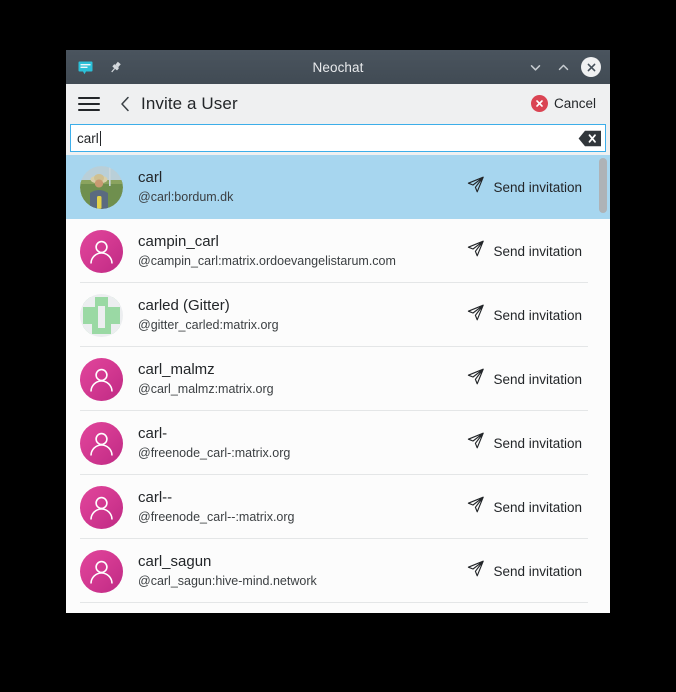 The height and width of the screenshot is (692, 676). I want to click on scrollbar-thumb, so click(603, 185).